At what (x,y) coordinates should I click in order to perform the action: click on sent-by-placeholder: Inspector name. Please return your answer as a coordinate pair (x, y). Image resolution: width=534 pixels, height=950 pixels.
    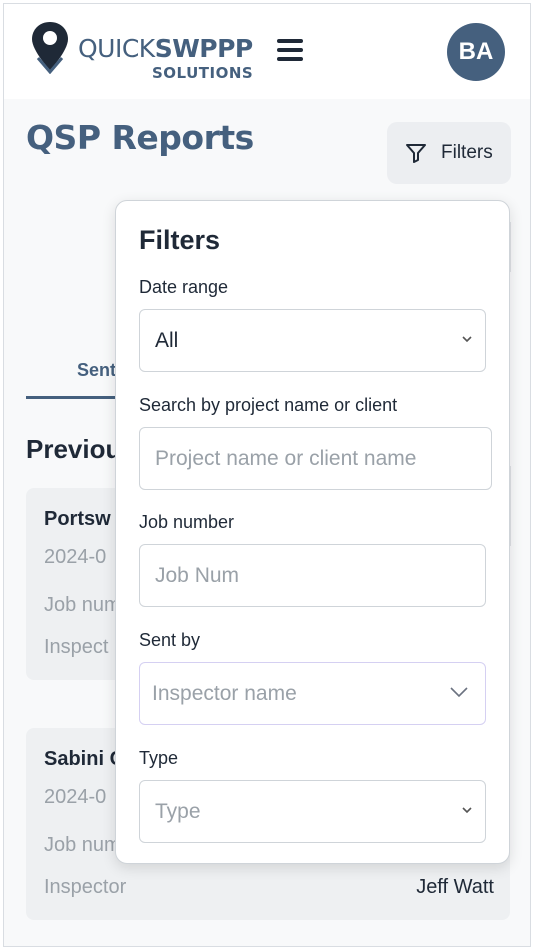
    Looking at the image, I should click on (224, 693).